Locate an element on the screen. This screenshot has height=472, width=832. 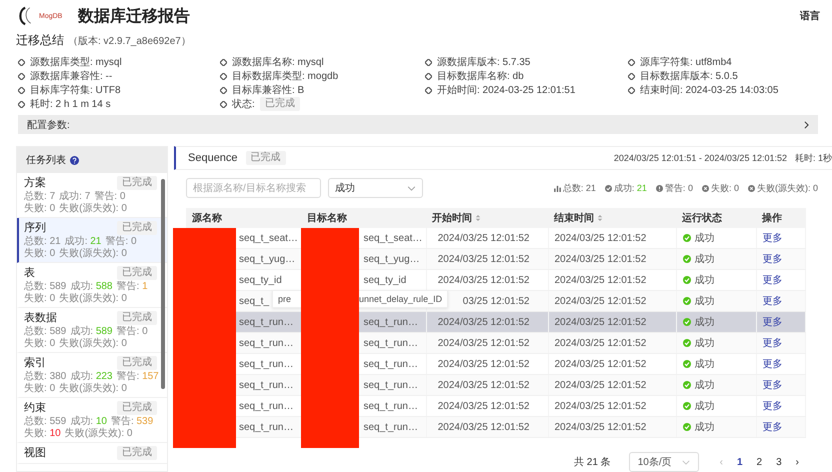
info-field: 目标数据库版本: 5.0.5 is located at coordinates (689, 76).